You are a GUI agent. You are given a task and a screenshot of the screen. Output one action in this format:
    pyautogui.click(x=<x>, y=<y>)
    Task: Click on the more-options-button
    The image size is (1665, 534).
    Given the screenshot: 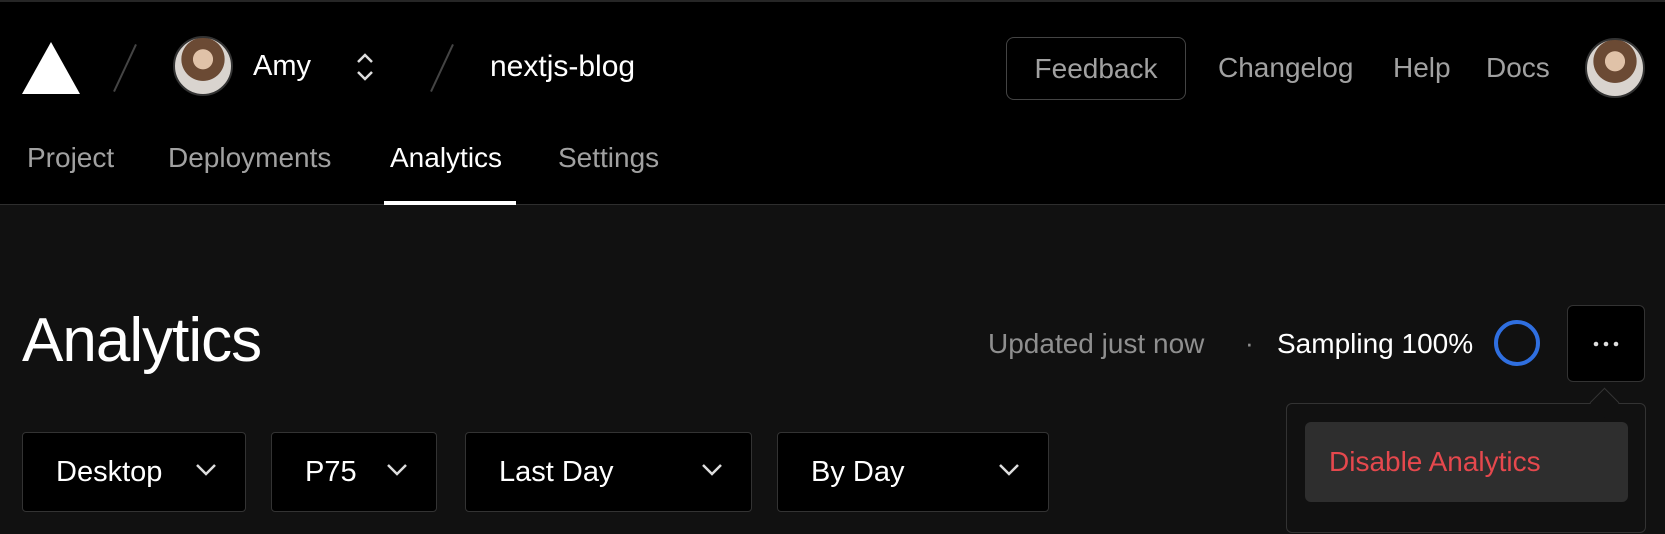 What is the action you would take?
    pyautogui.click(x=1606, y=343)
    